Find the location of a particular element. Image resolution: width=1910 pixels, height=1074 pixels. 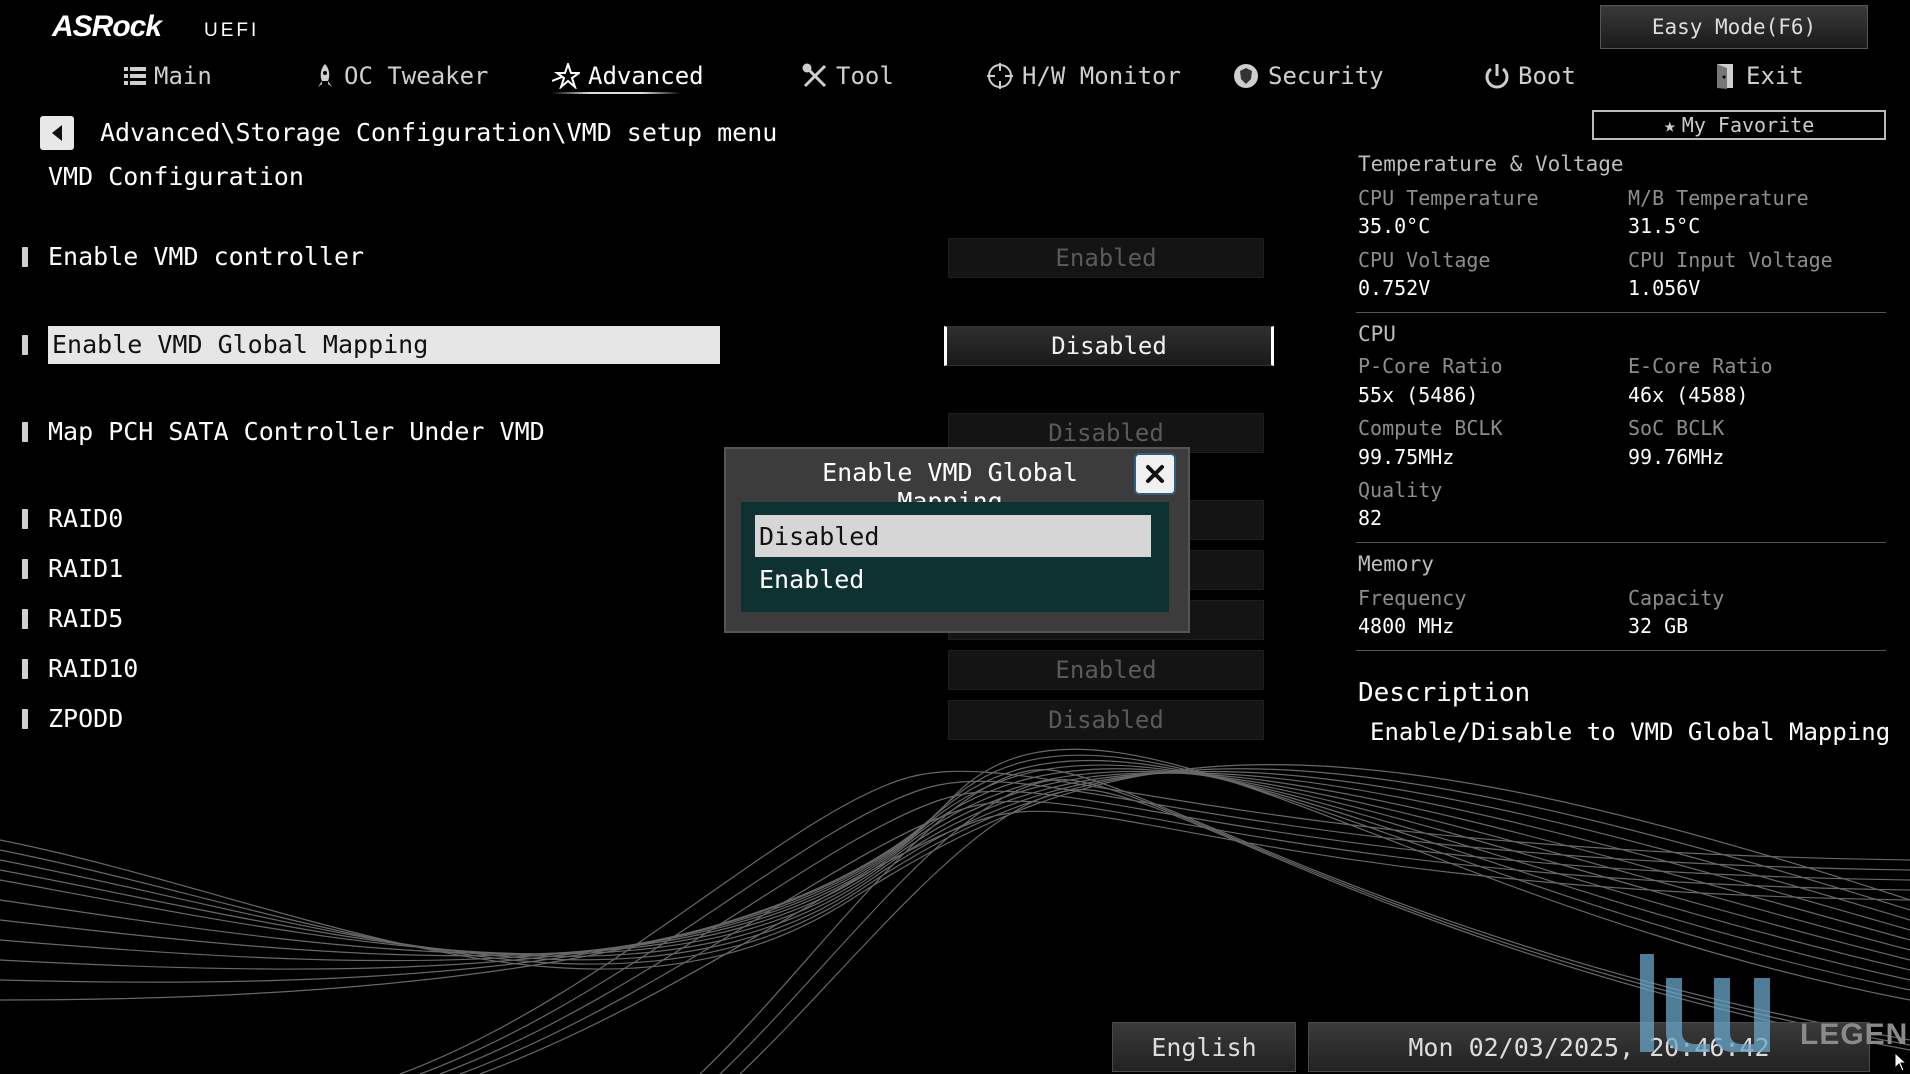

frequency-value: 4800 MHz is located at coordinates (1406, 626).